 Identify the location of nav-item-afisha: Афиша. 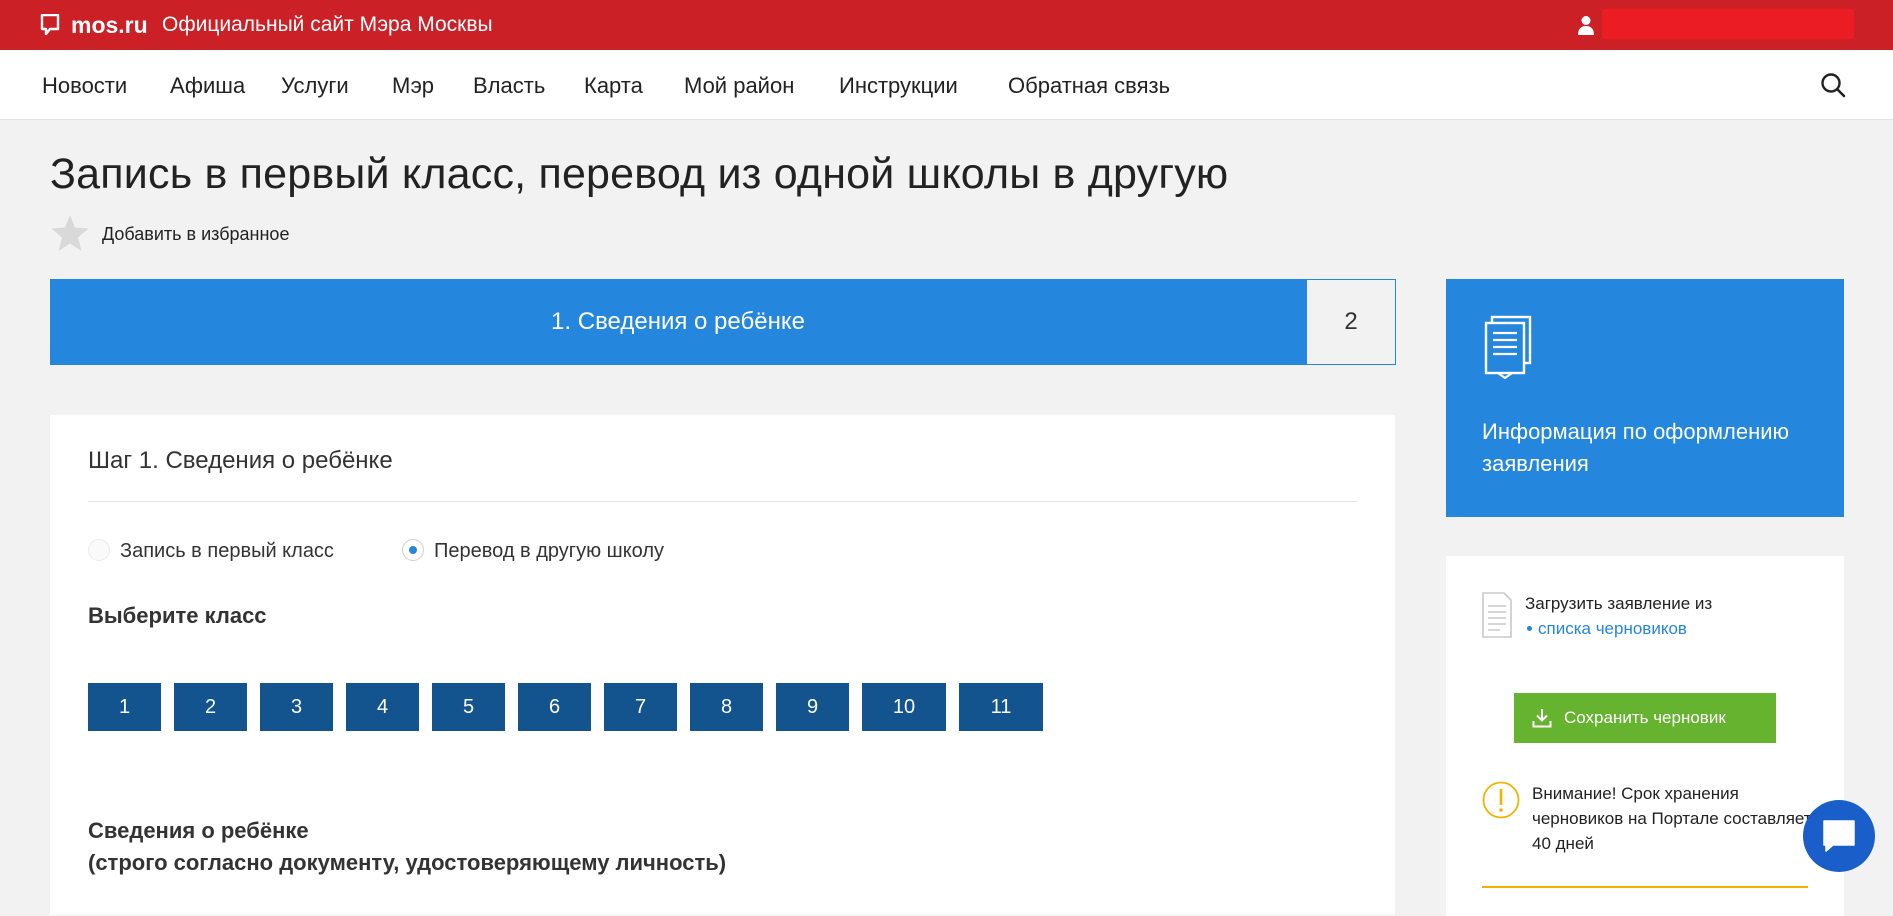
(207, 86).